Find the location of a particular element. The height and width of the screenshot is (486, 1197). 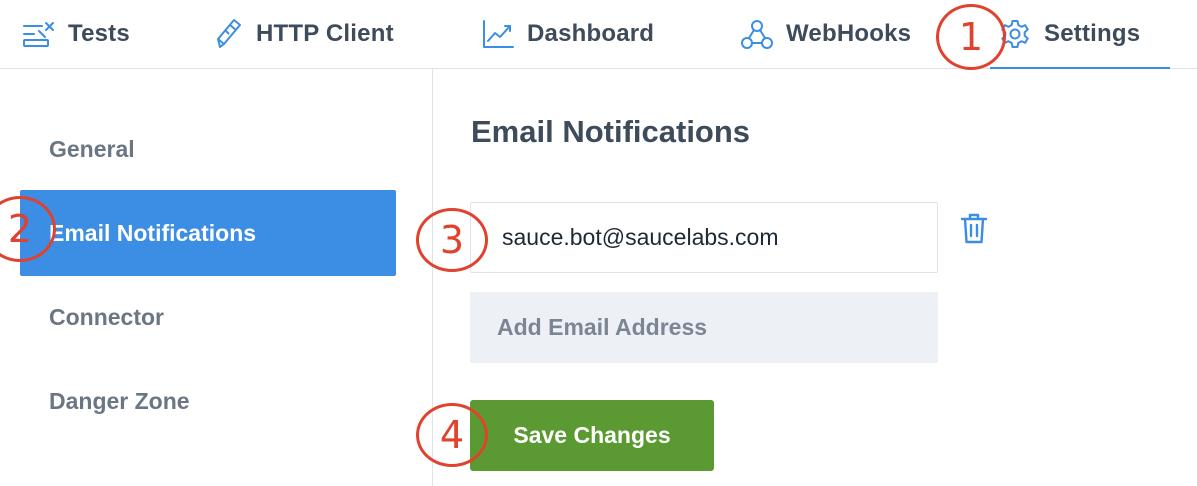

line-chart-icon is located at coordinates (498, 34).